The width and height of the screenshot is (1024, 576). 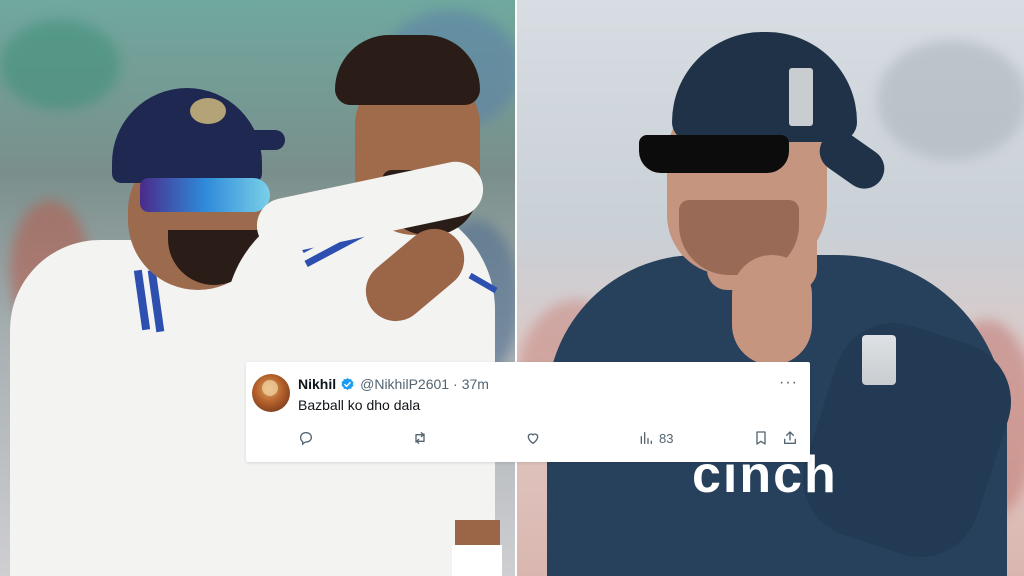 I want to click on coach-hand, so click(x=772, y=310).